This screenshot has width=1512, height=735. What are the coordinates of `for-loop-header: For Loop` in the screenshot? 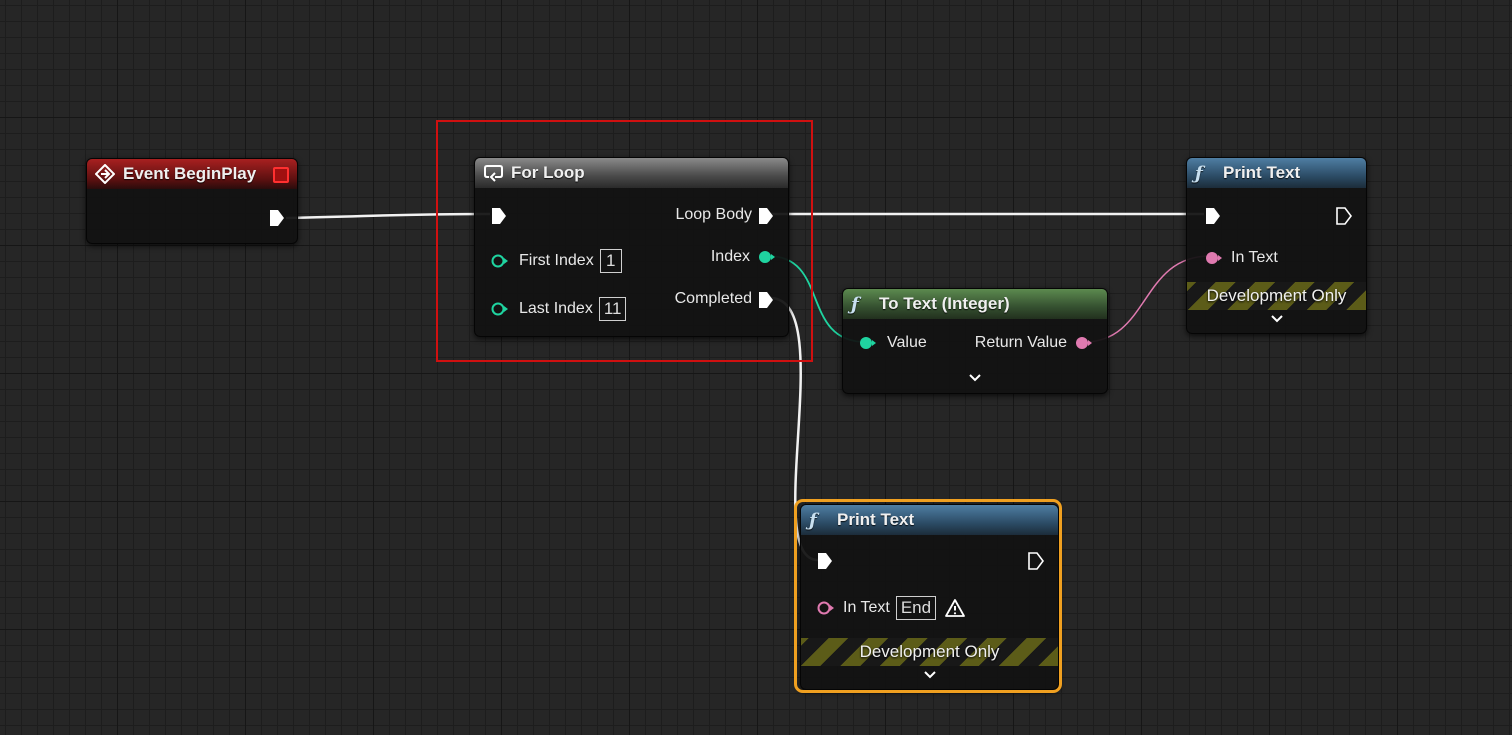 It's located at (631, 173).